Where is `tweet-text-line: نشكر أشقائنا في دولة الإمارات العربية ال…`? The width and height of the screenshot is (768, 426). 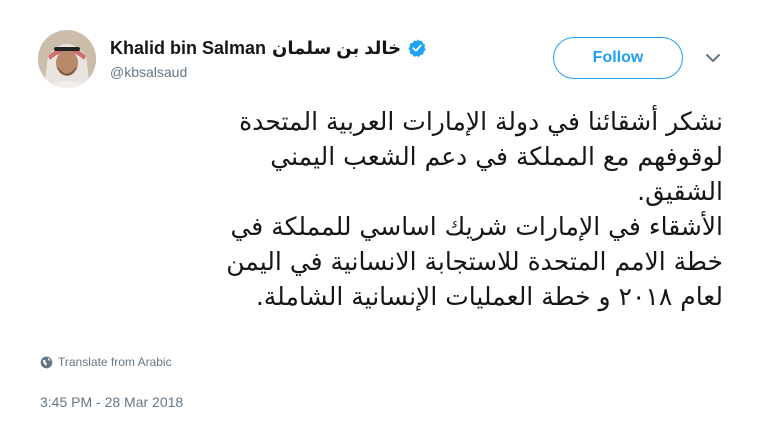
tweet-text-line: نشكر أشقائنا في دولة الإمارات العربية ال… is located at coordinates (481, 121).